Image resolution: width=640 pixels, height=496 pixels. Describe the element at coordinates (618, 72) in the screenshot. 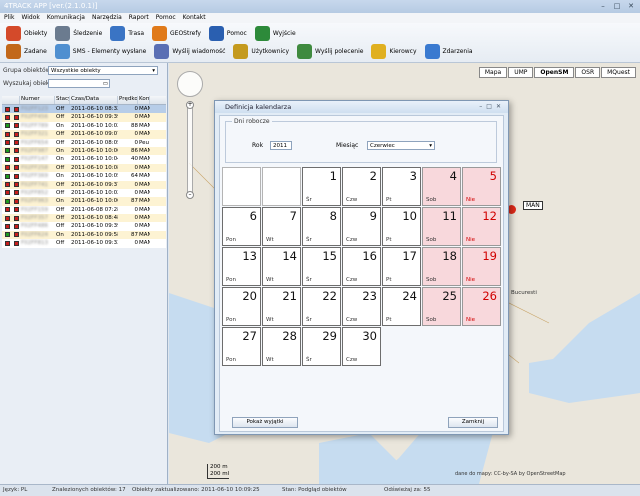

I see `map-tab: MQuest` at that location.